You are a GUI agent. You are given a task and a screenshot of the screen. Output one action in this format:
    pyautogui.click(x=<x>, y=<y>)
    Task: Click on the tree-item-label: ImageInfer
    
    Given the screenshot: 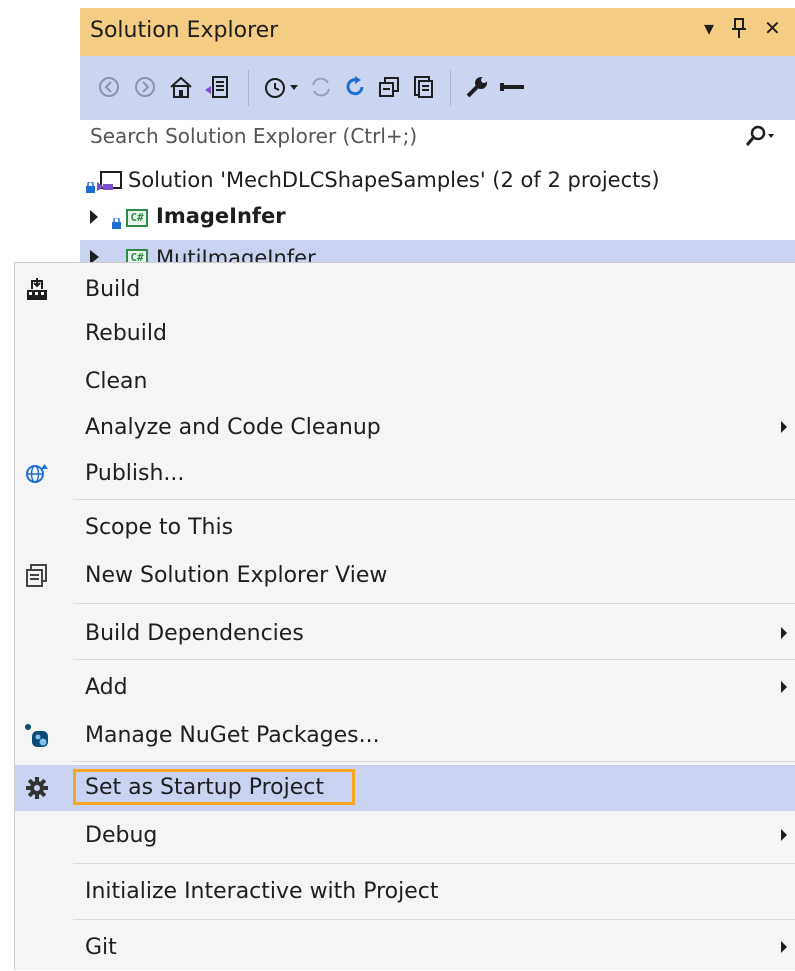 What is the action you would take?
    pyautogui.click(x=221, y=216)
    